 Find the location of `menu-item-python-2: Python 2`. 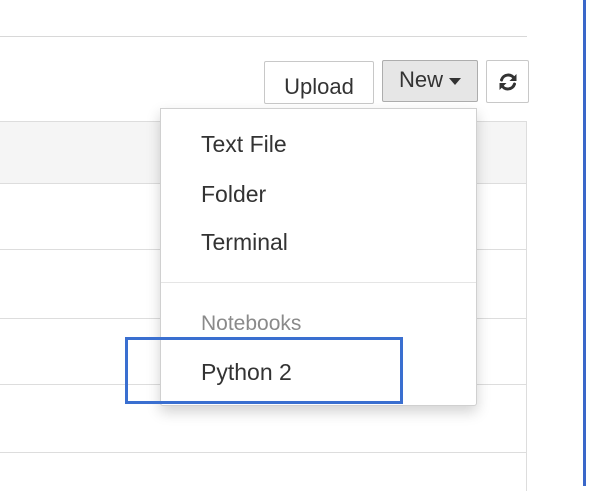

menu-item-python-2: Python 2 is located at coordinates (246, 372).